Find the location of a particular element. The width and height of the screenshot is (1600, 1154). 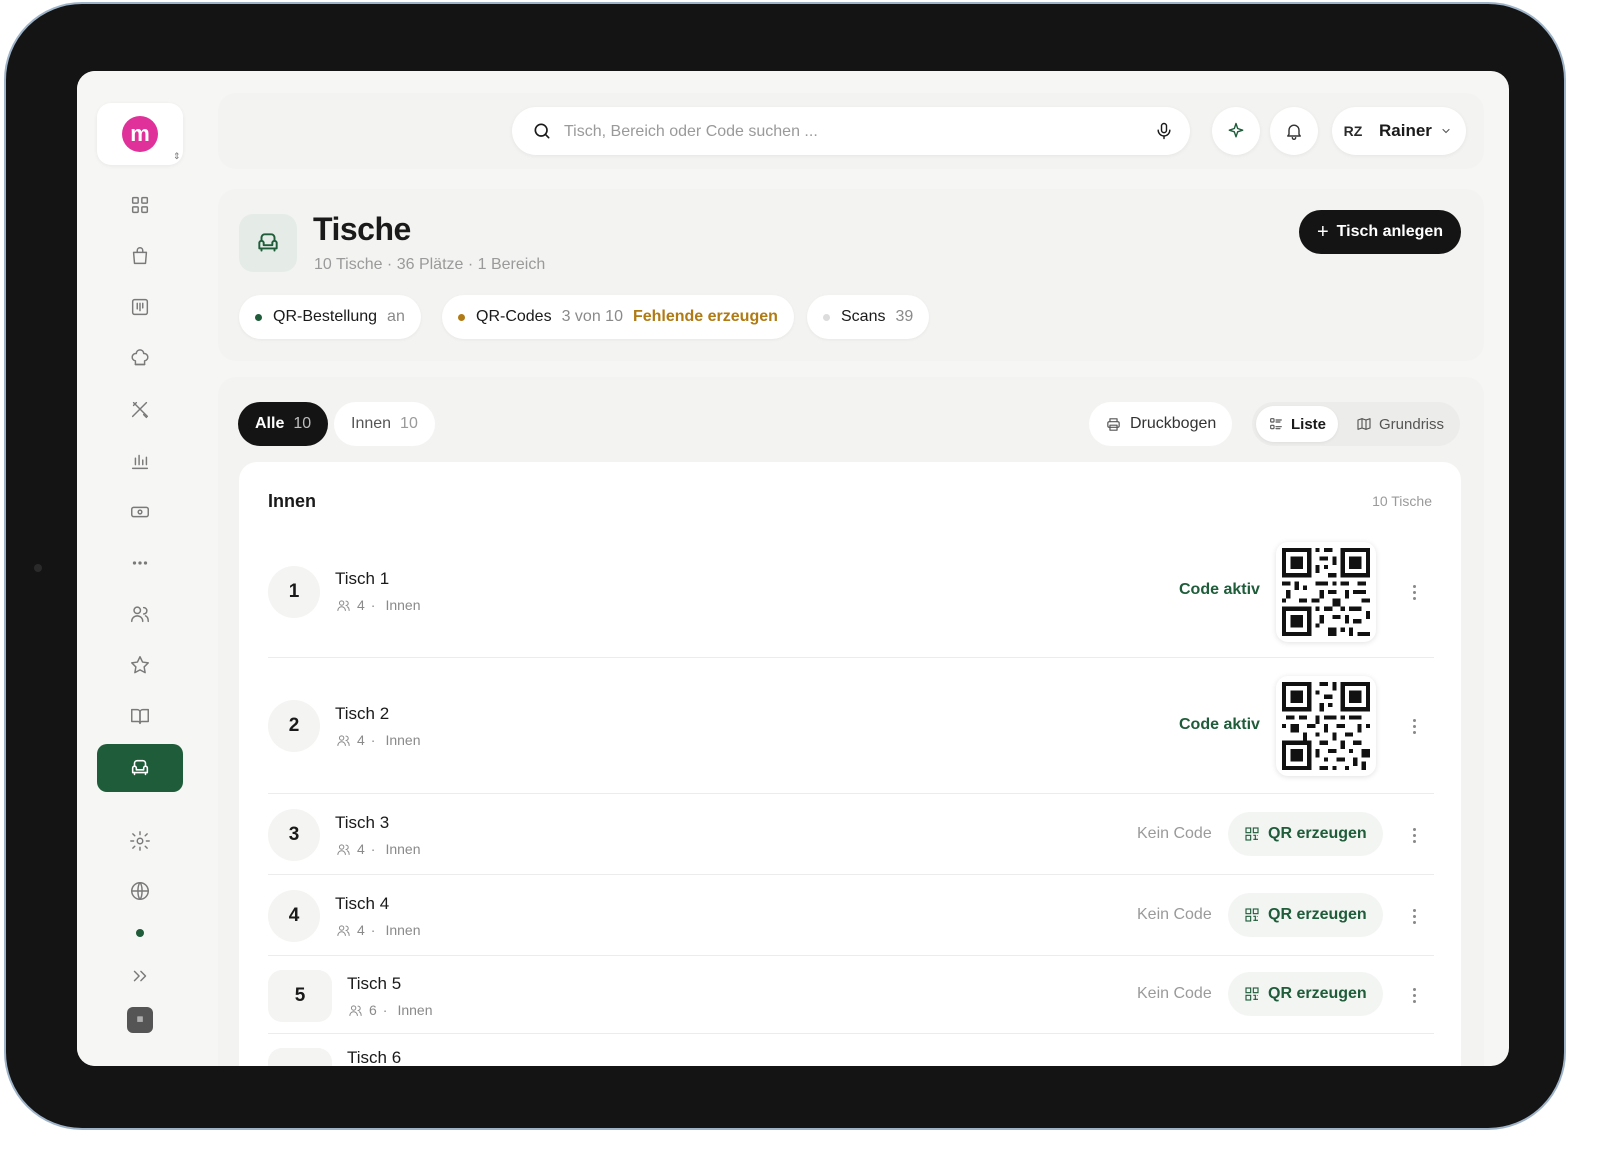

chip-label: QR-Bestellung is located at coordinates (325, 316).